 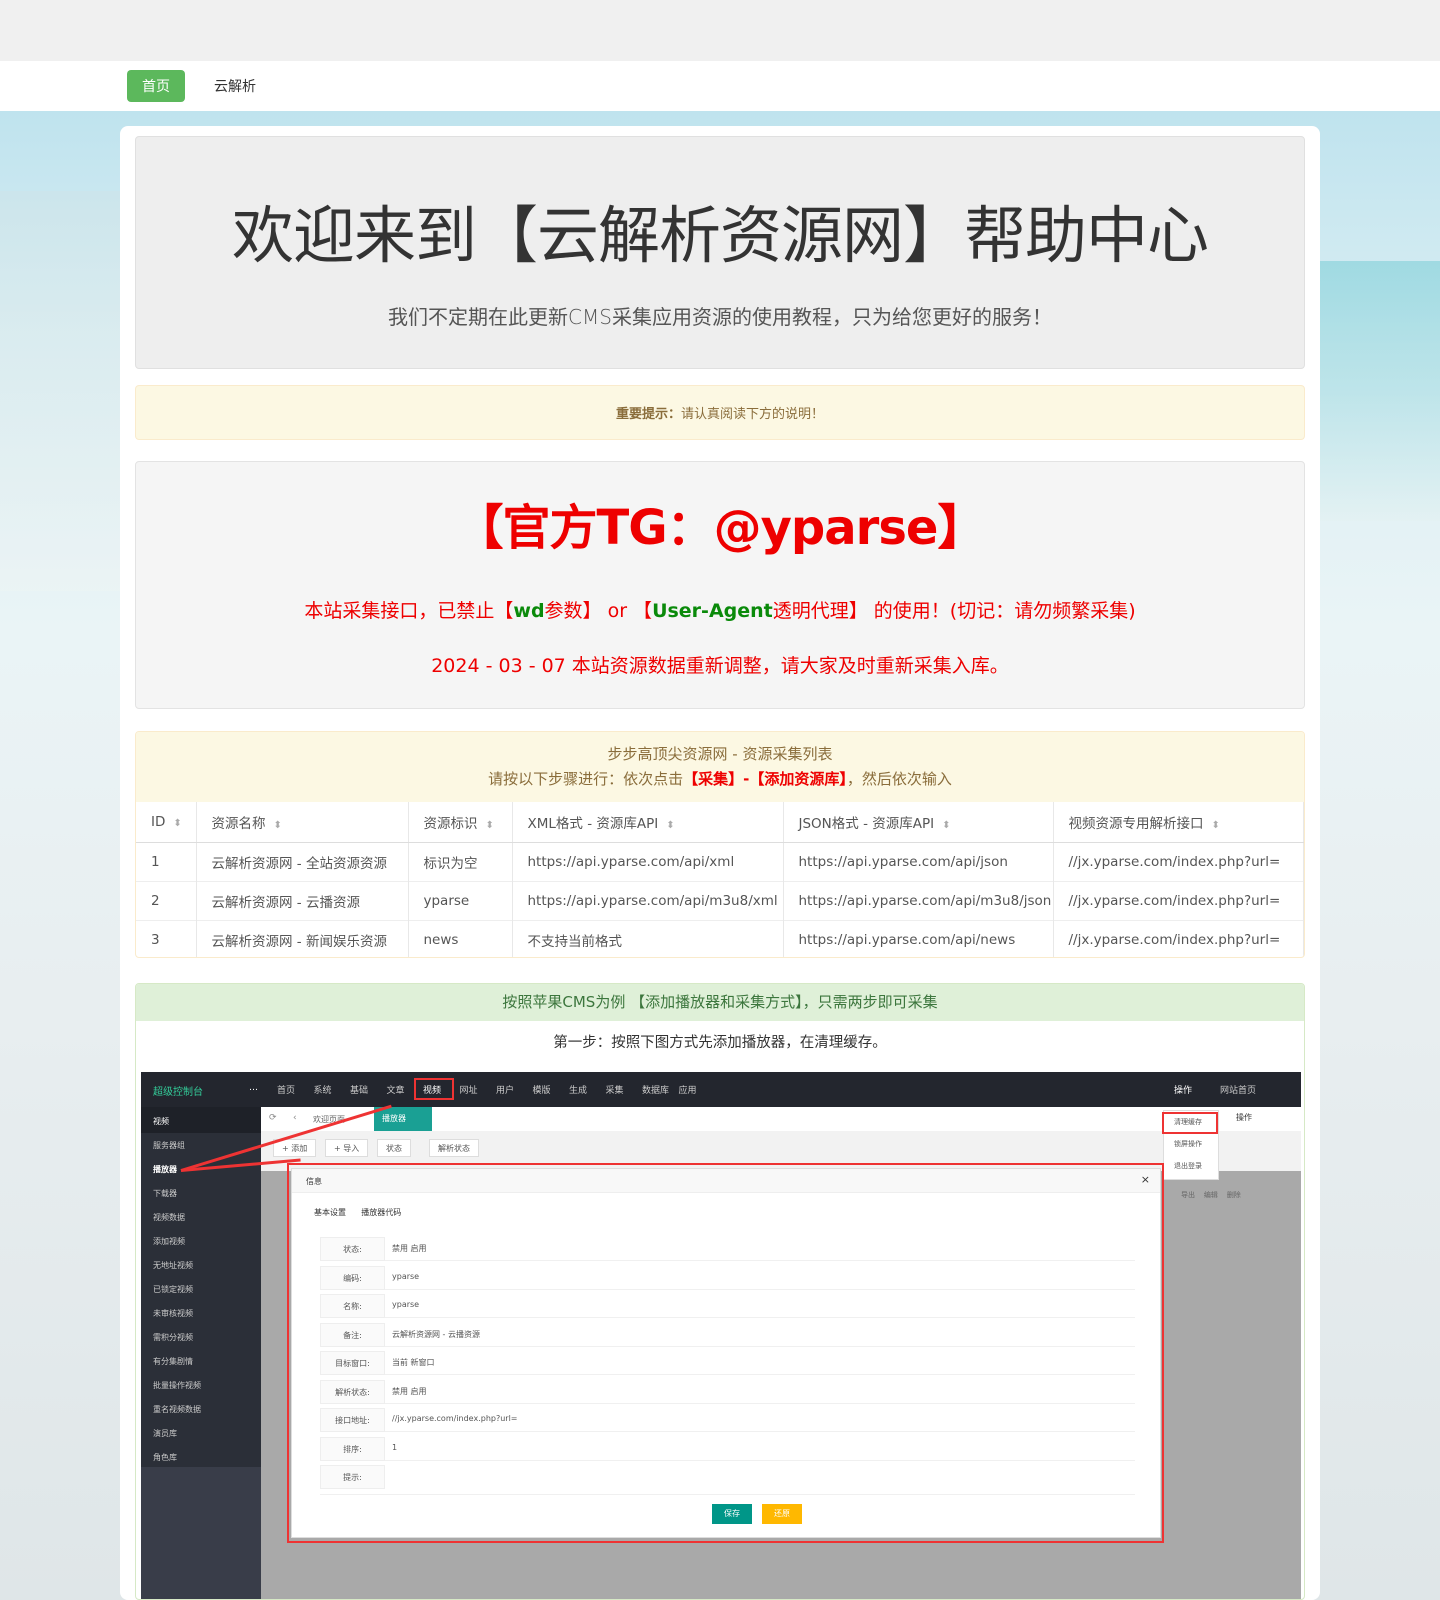 What do you see at coordinates (615, 1089) in the screenshot?
I see `cms-menu-item: 采集` at bounding box center [615, 1089].